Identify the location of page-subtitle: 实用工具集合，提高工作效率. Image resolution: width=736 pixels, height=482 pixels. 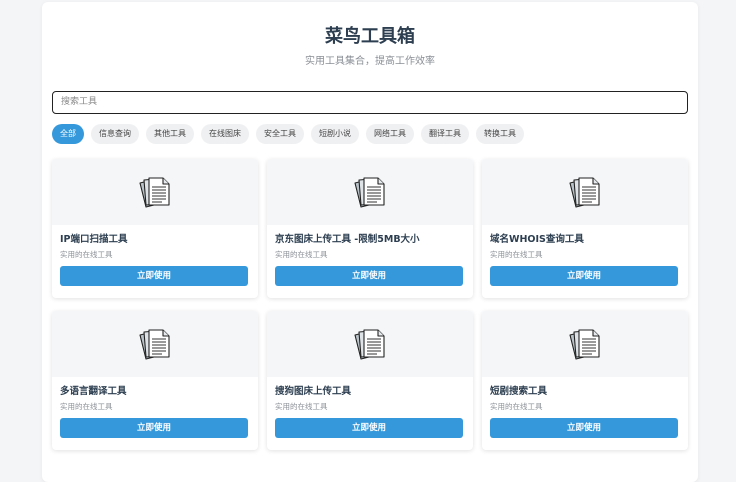
(370, 61).